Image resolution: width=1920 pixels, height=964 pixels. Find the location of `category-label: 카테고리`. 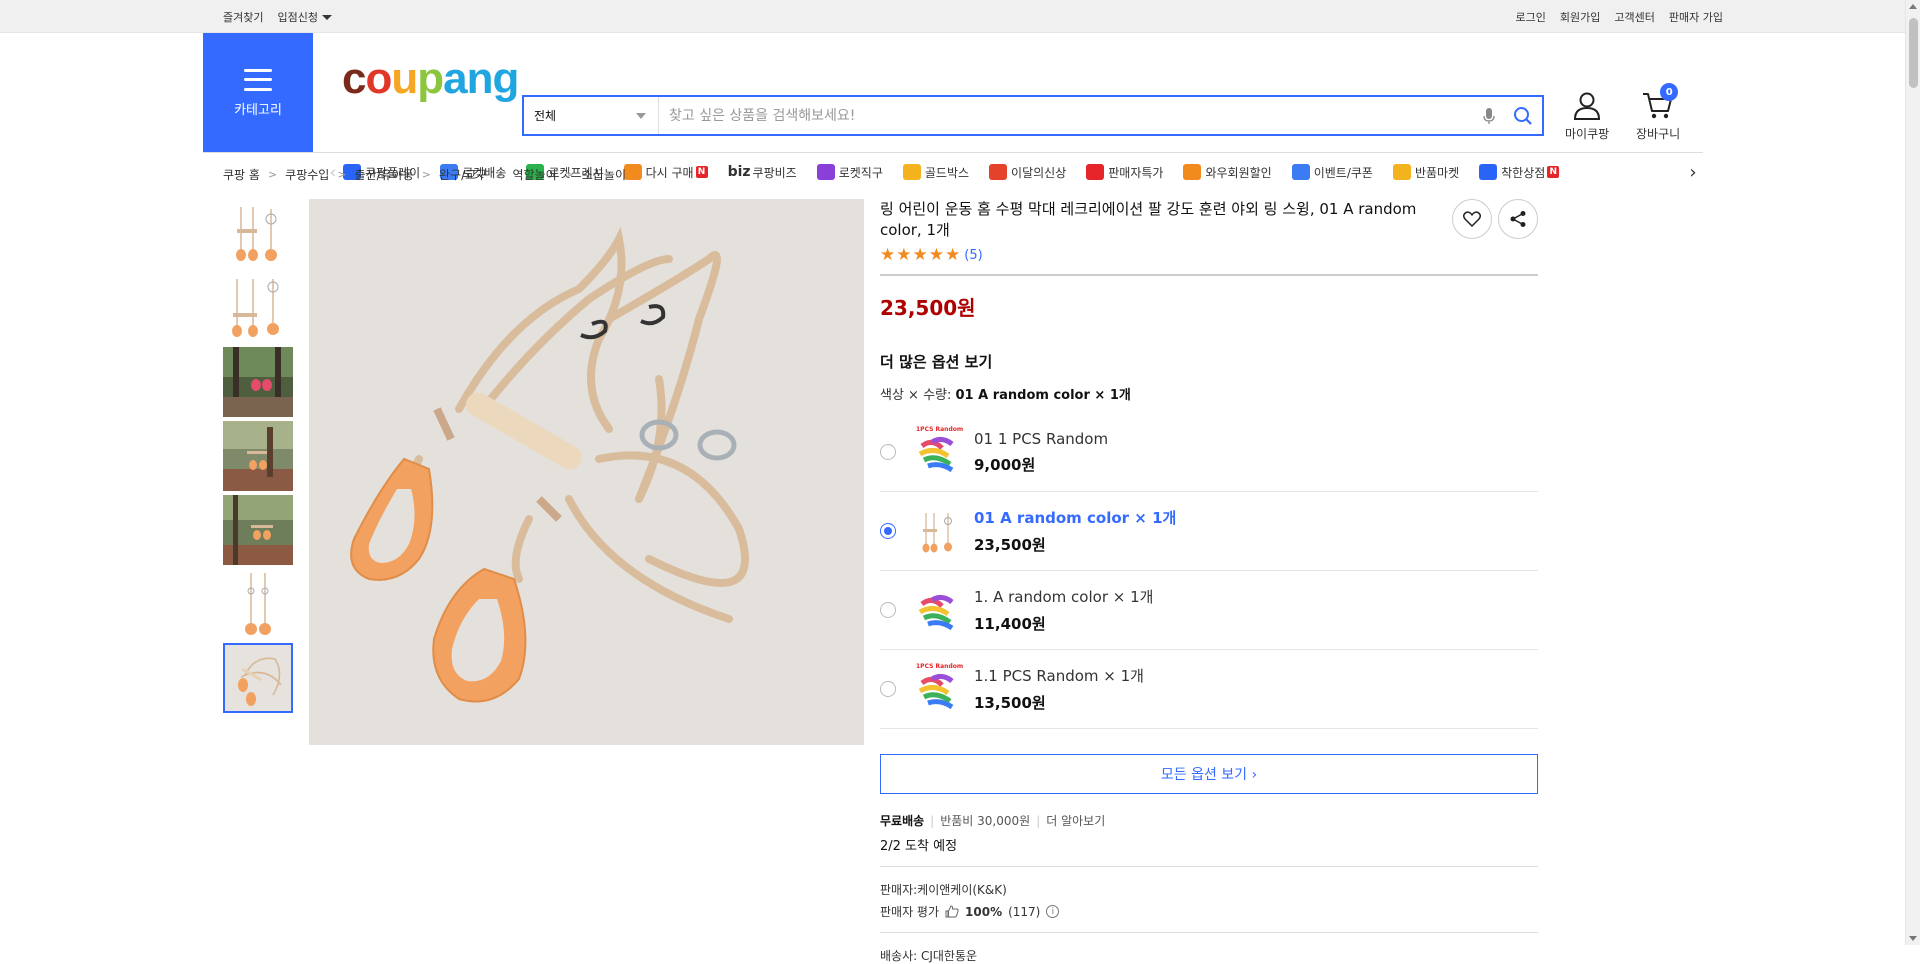

category-label: 카테고리 is located at coordinates (258, 110).